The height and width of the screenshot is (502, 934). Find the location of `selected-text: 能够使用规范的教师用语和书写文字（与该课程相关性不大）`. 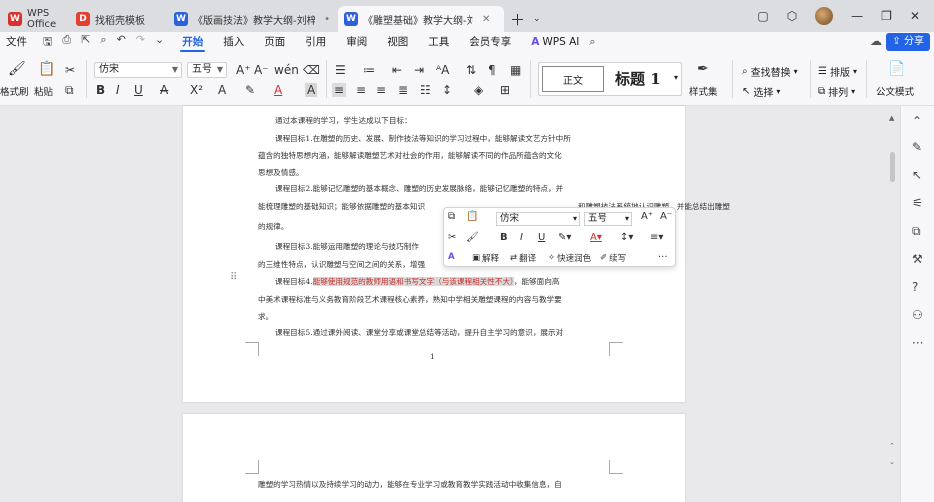

selected-text: 能够使用规范的教师用语和书写文字（与该课程相关性不大） is located at coordinates (413, 281).